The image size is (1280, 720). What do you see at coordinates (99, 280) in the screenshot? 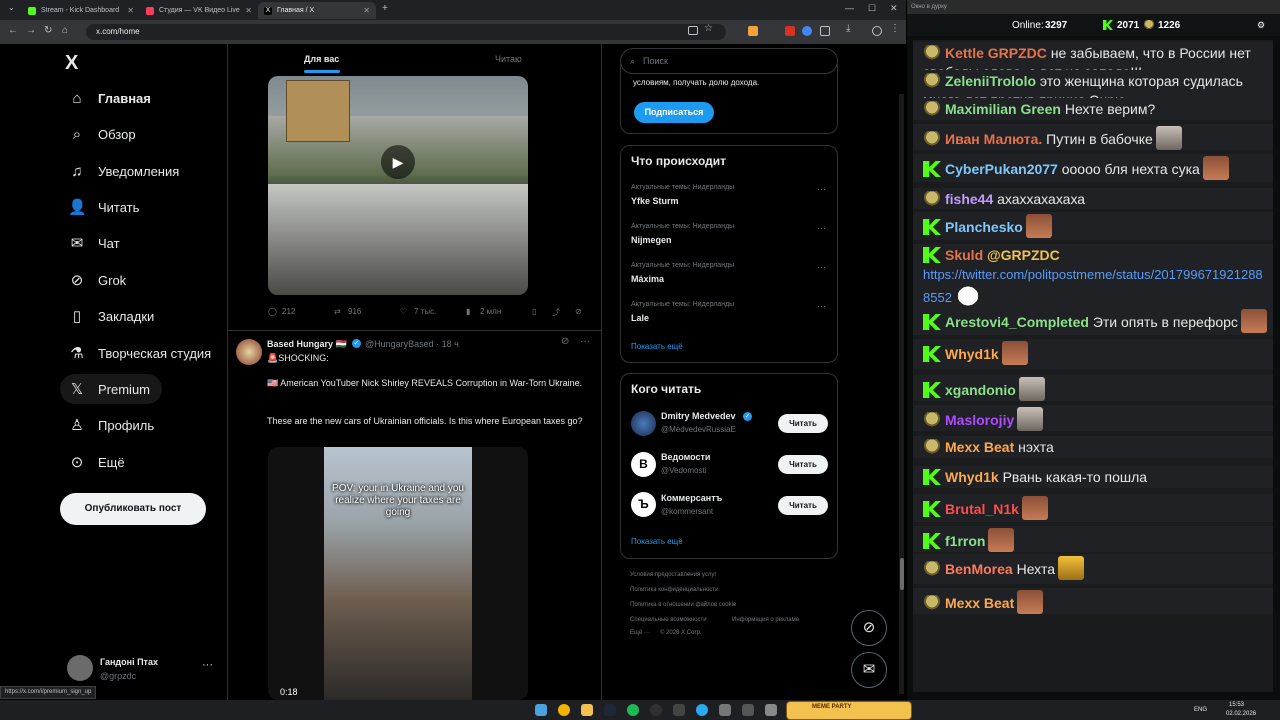
I see `nav-item-grok: ⊘ Grok` at bounding box center [99, 280].